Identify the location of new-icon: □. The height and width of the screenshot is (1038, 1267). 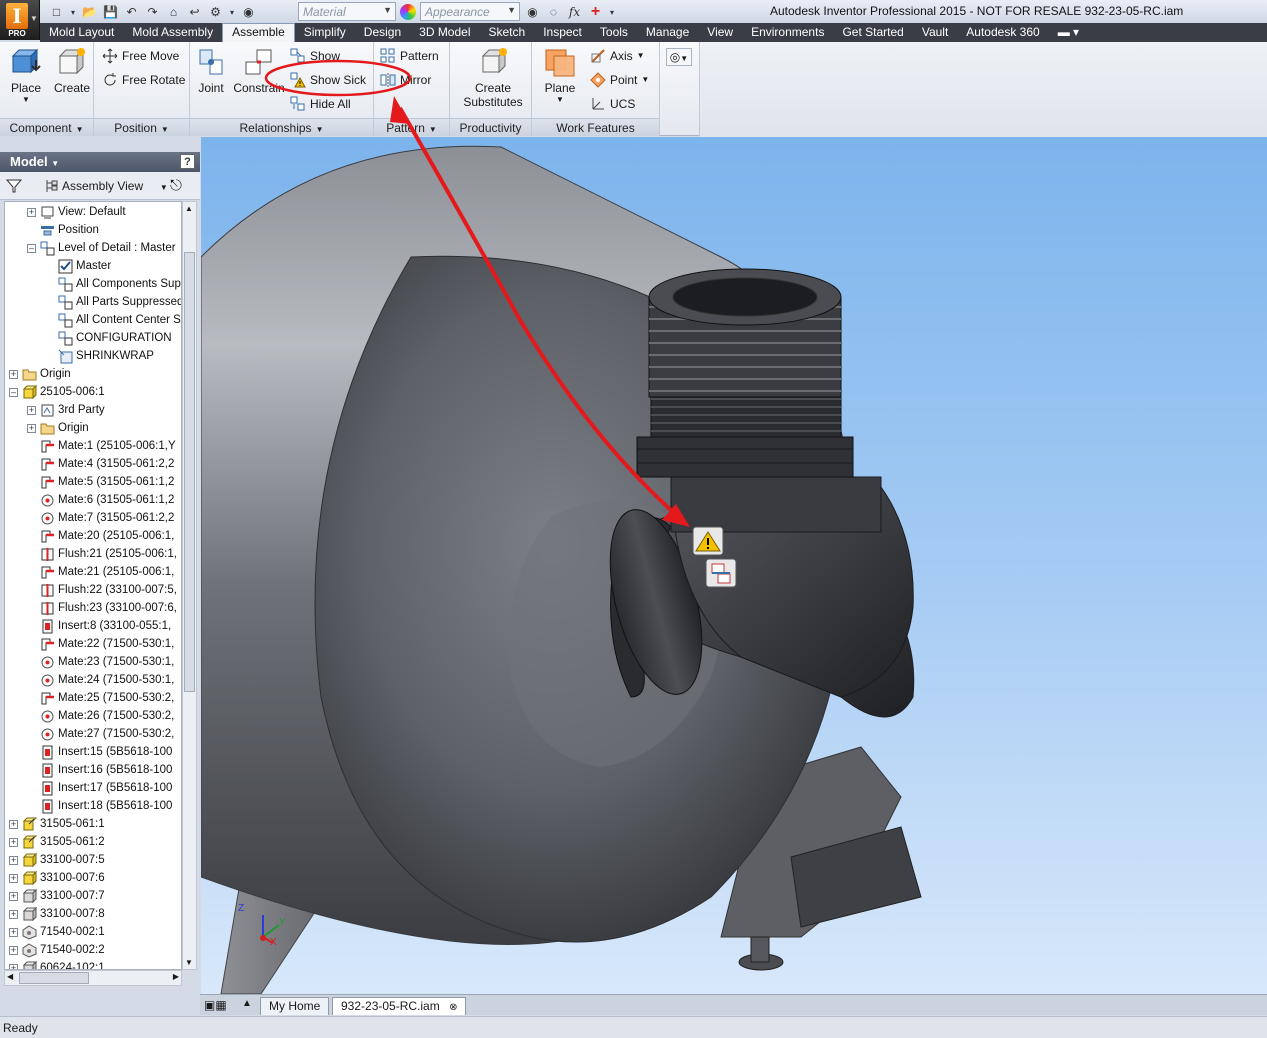
(56, 12).